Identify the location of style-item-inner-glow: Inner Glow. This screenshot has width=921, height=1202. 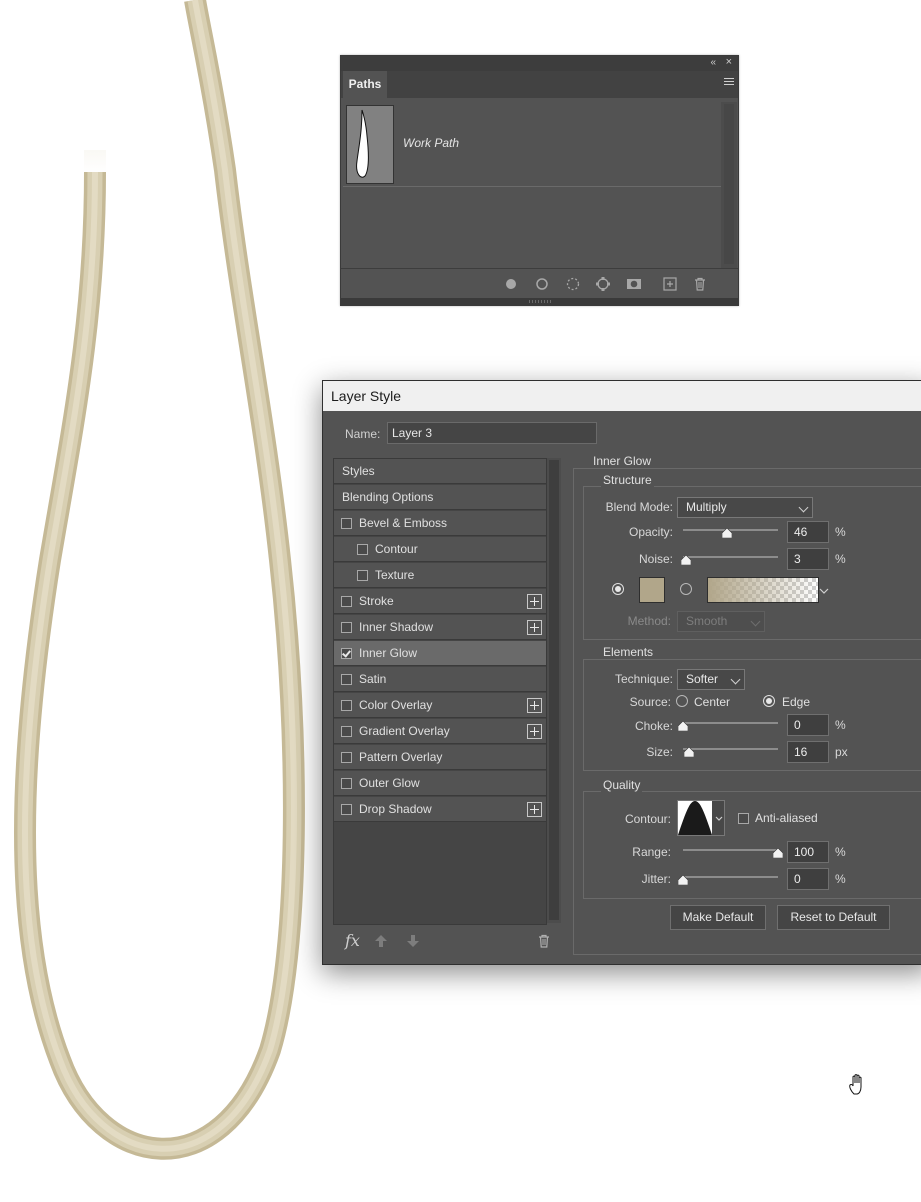
(440, 653).